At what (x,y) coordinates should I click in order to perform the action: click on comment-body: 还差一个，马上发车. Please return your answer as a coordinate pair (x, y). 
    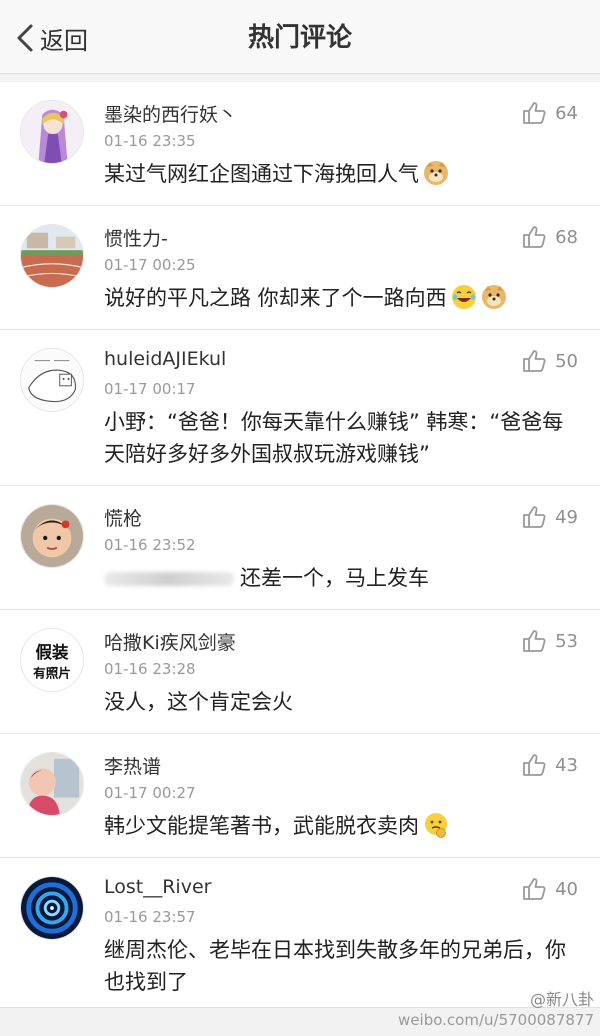
    Looking at the image, I should click on (334, 578).